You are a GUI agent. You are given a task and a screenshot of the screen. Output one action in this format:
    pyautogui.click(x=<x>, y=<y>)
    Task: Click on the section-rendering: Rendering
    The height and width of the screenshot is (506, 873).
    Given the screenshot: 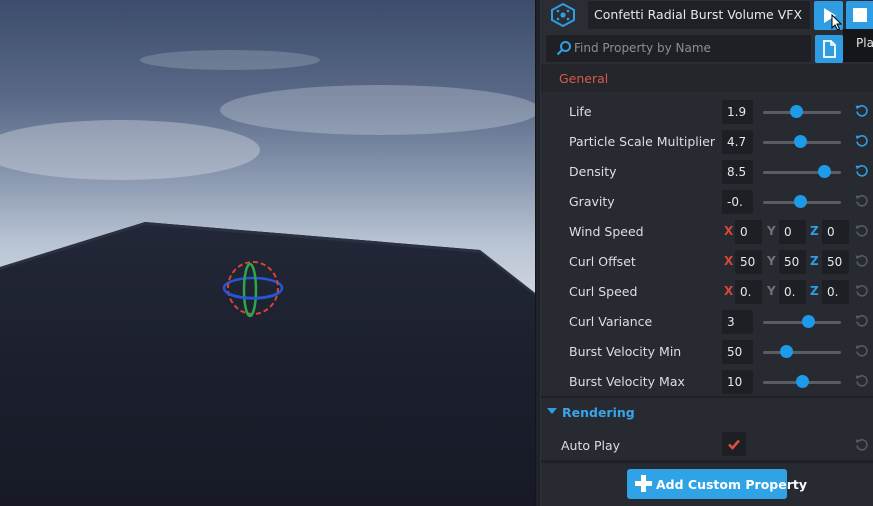 What is the action you would take?
    pyautogui.click(x=707, y=411)
    